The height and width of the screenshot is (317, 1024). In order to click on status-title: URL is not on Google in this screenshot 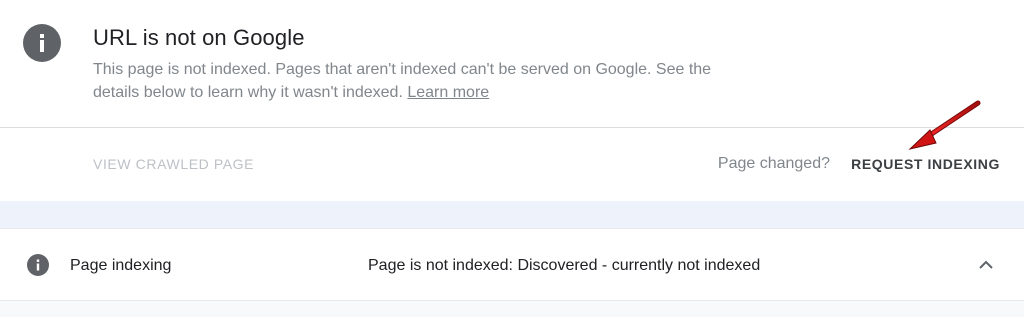, I will do `click(199, 37)`.